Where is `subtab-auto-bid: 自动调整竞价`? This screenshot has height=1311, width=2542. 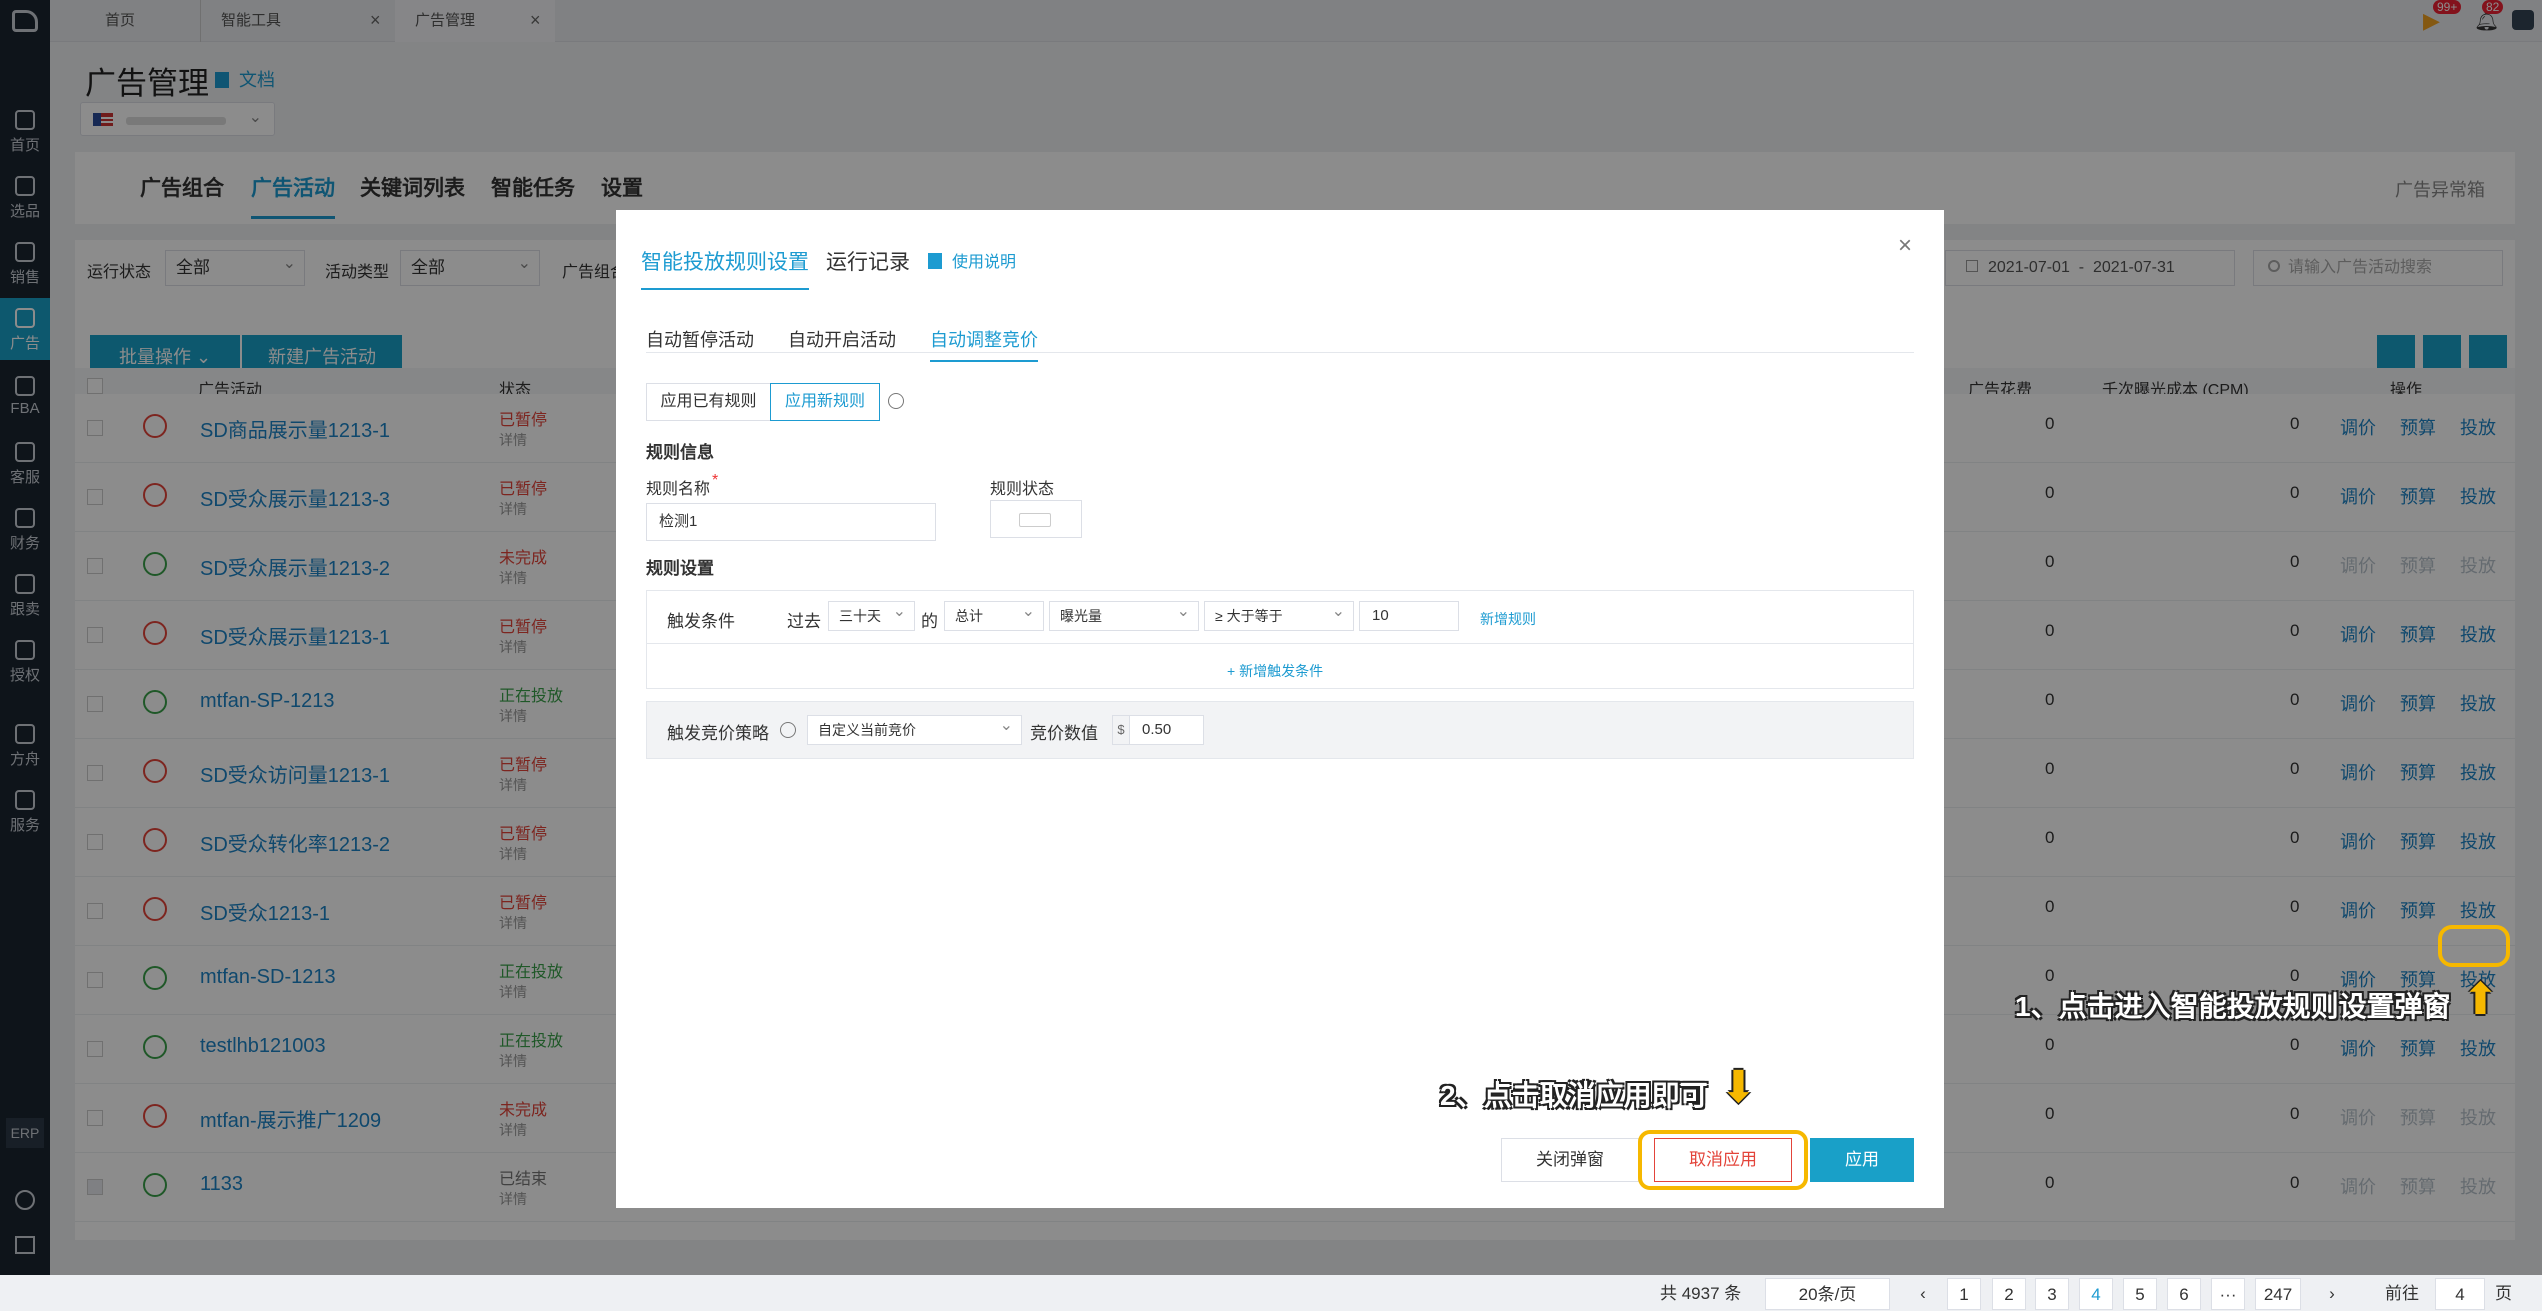
subtab-auto-bid: 自动调整竞价 is located at coordinates (984, 344).